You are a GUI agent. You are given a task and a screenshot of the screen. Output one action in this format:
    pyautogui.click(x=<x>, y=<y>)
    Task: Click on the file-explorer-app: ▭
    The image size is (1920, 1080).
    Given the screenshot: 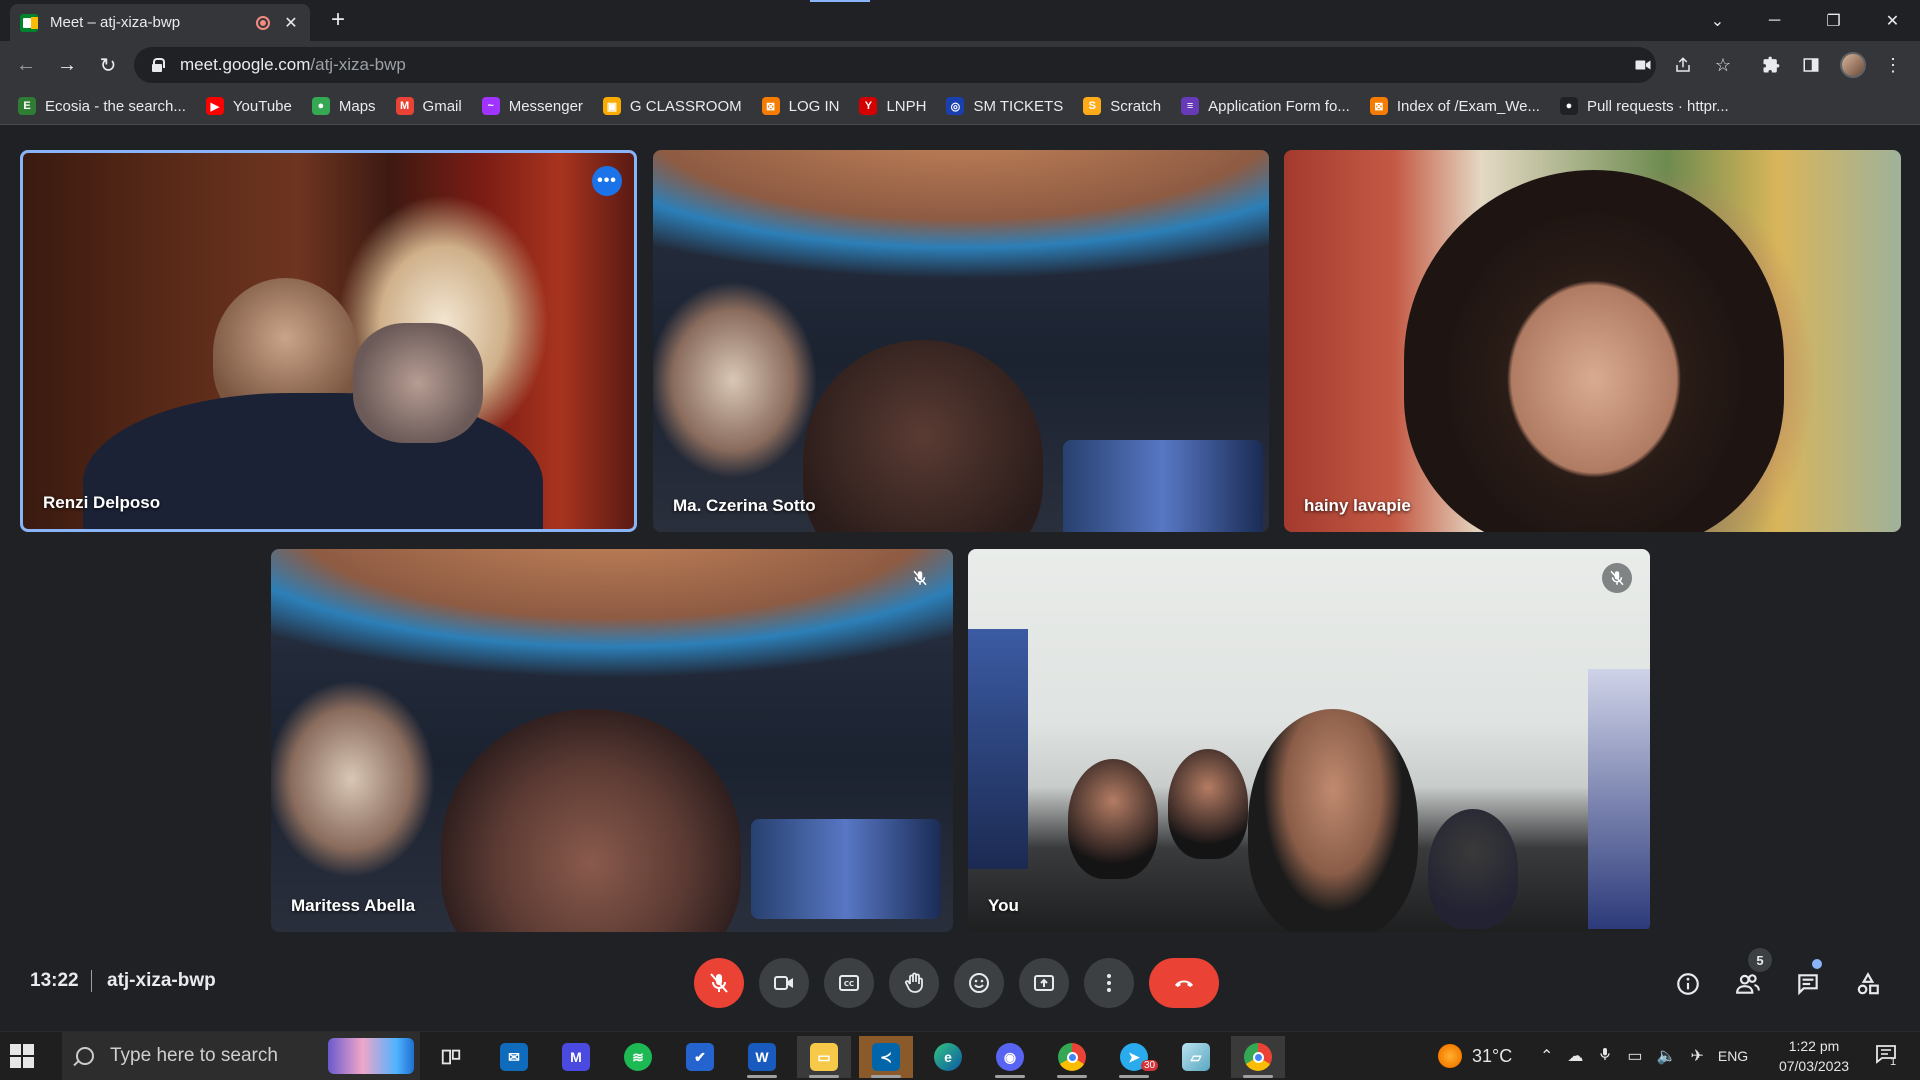 What is the action you would take?
    pyautogui.click(x=824, y=1057)
    